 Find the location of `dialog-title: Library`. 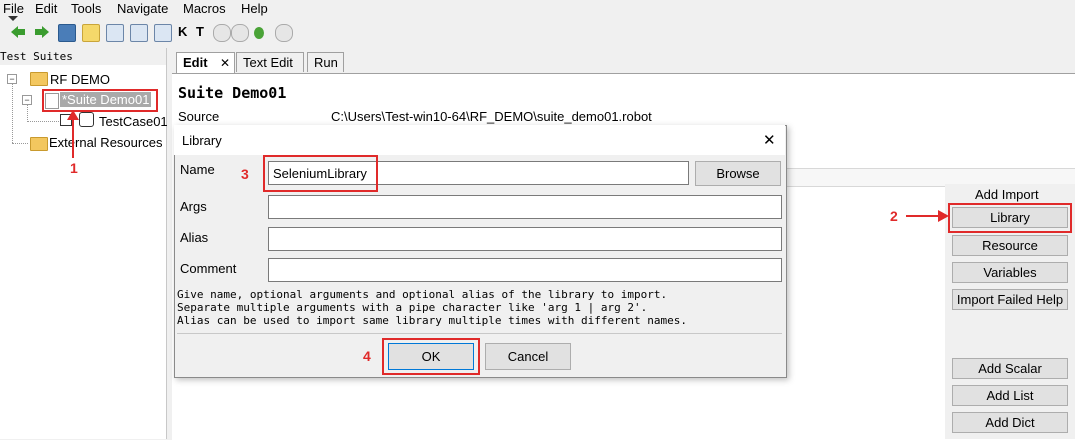

dialog-title: Library is located at coordinates (202, 140).